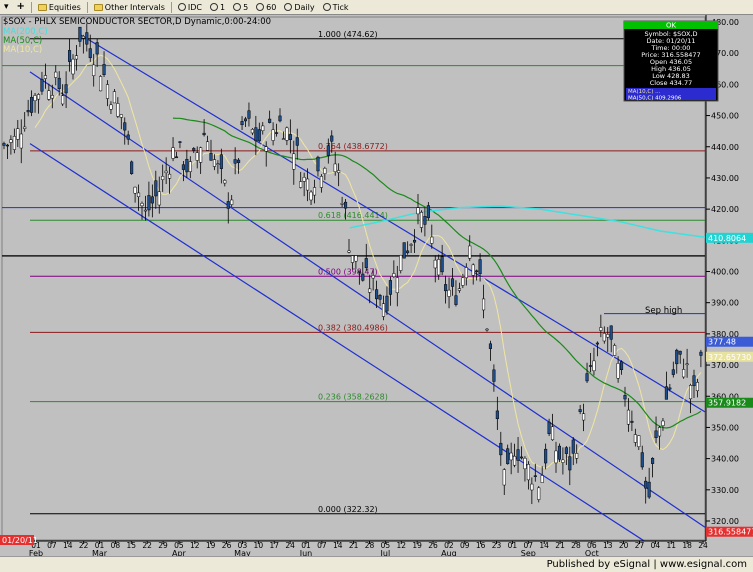 Image resolution: width=753 pixels, height=572 pixels. I want to click on other-intervals-label: Other Intervals, so click(134, 7).